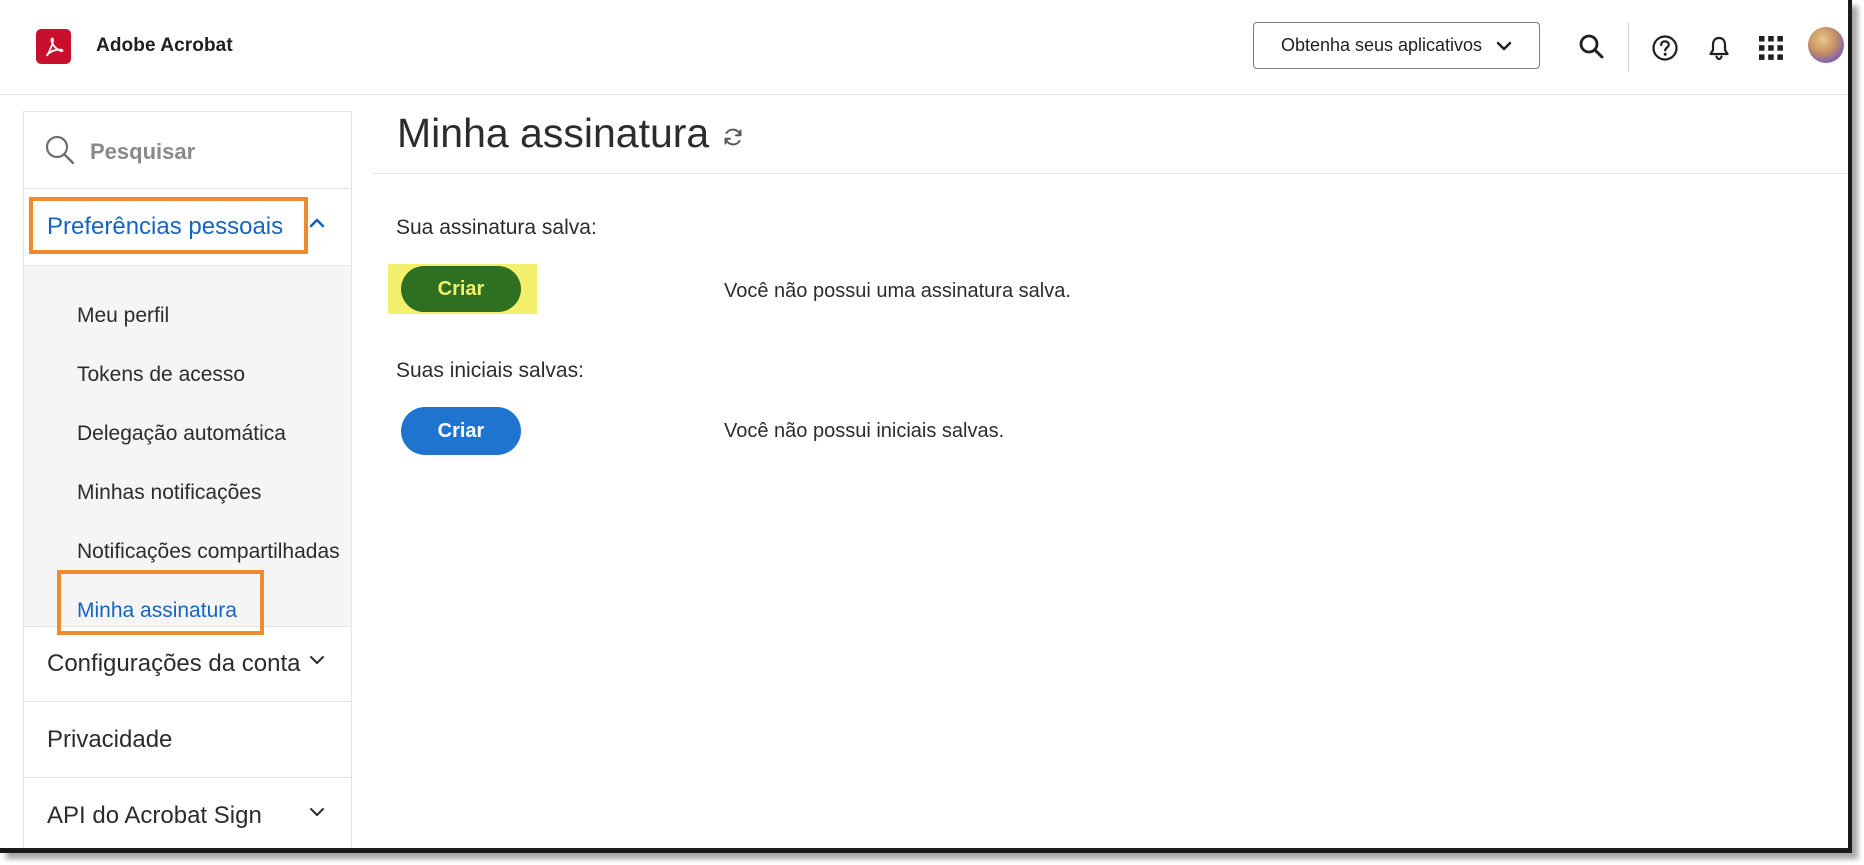 Image resolution: width=1864 pixels, height=865 pixels. I want to click on no-initials-message: Você não possui iniciais salvas., so click(864, 431).